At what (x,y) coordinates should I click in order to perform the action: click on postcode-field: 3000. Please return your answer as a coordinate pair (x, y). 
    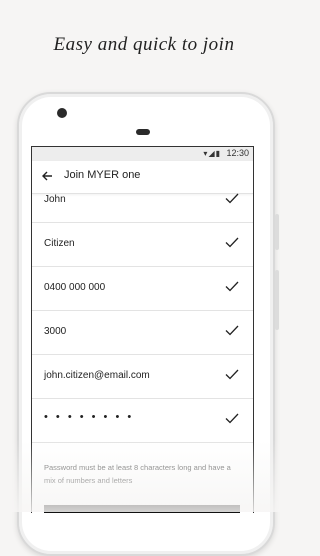
    Looking at the image, I should click on (142, 333).